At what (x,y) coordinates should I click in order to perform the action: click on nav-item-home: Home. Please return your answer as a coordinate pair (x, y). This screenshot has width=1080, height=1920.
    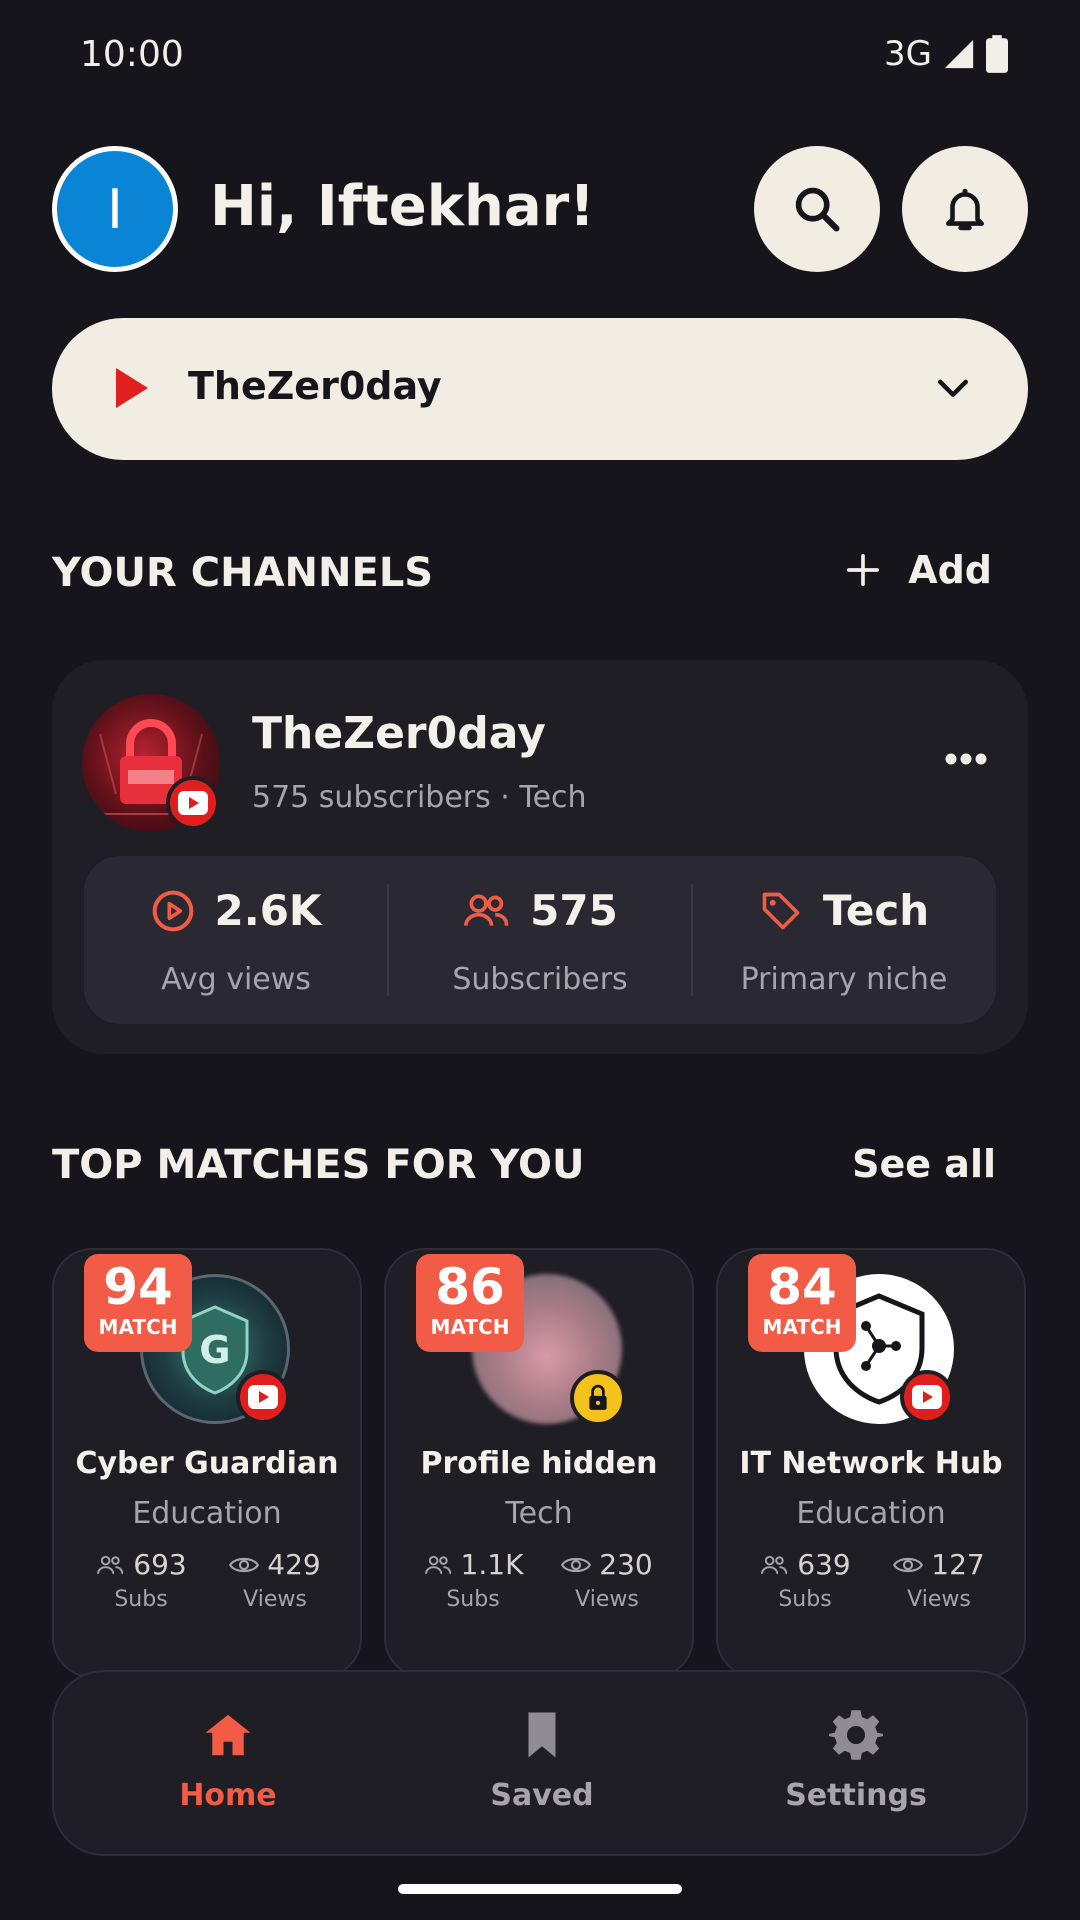
    Looking at the image, I should click on (228, 1760).